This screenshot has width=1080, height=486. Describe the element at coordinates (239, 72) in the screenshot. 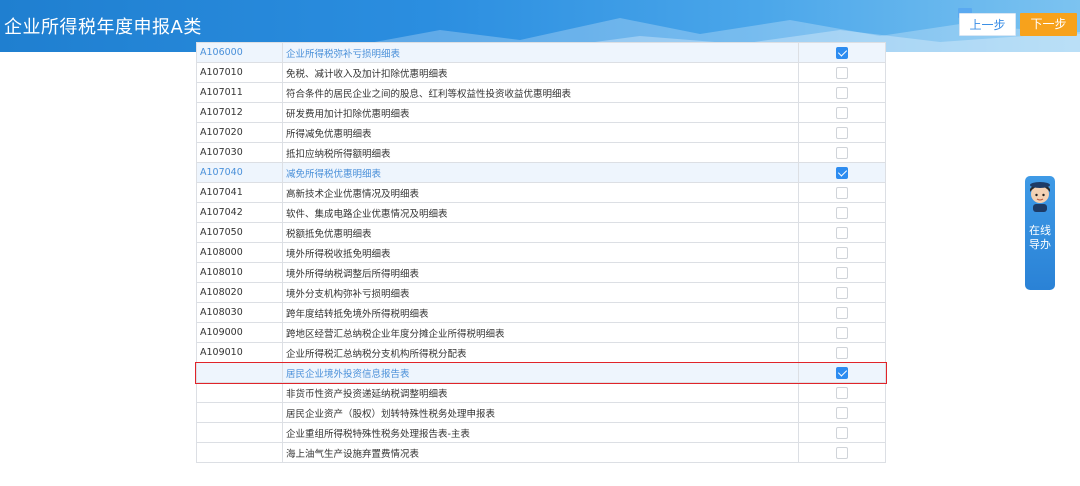

I see `form-code-cell: A107010` at that location.